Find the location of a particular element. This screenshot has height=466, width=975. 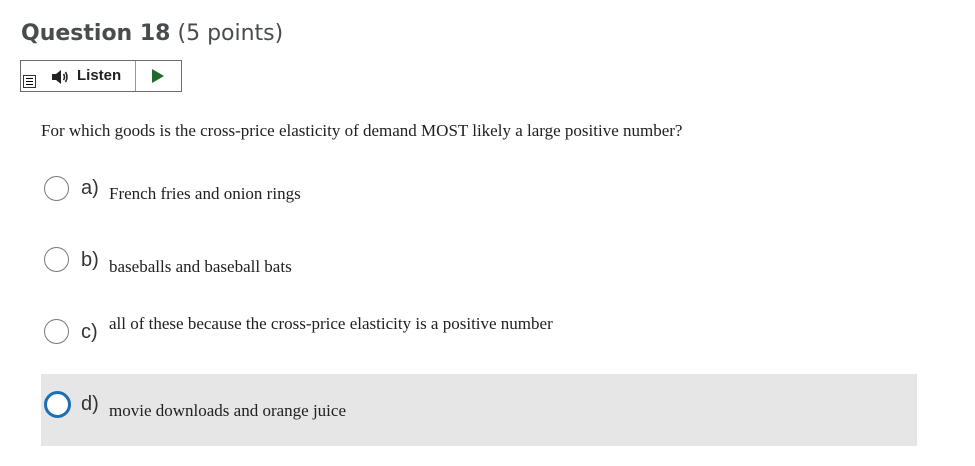

answer-option-b: b) baseballs and baseball bats is located at coordinates (479, 258).